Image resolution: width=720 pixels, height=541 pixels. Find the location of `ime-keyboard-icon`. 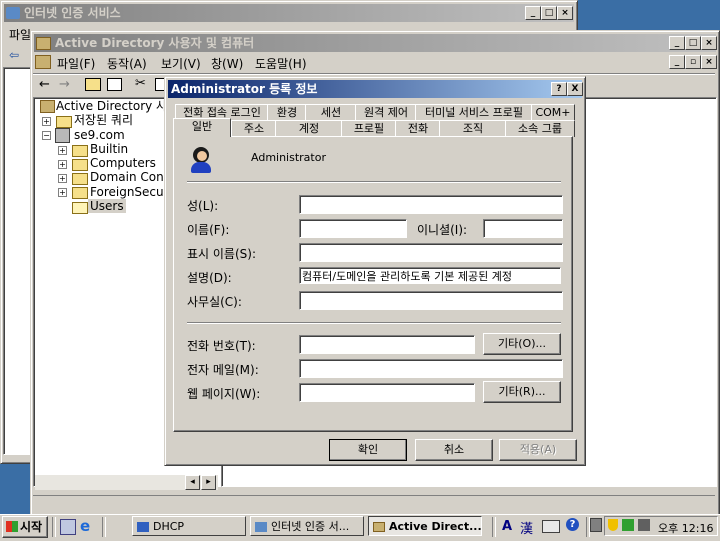

ime-keyboard-icon is located at coordinates (551, 526).